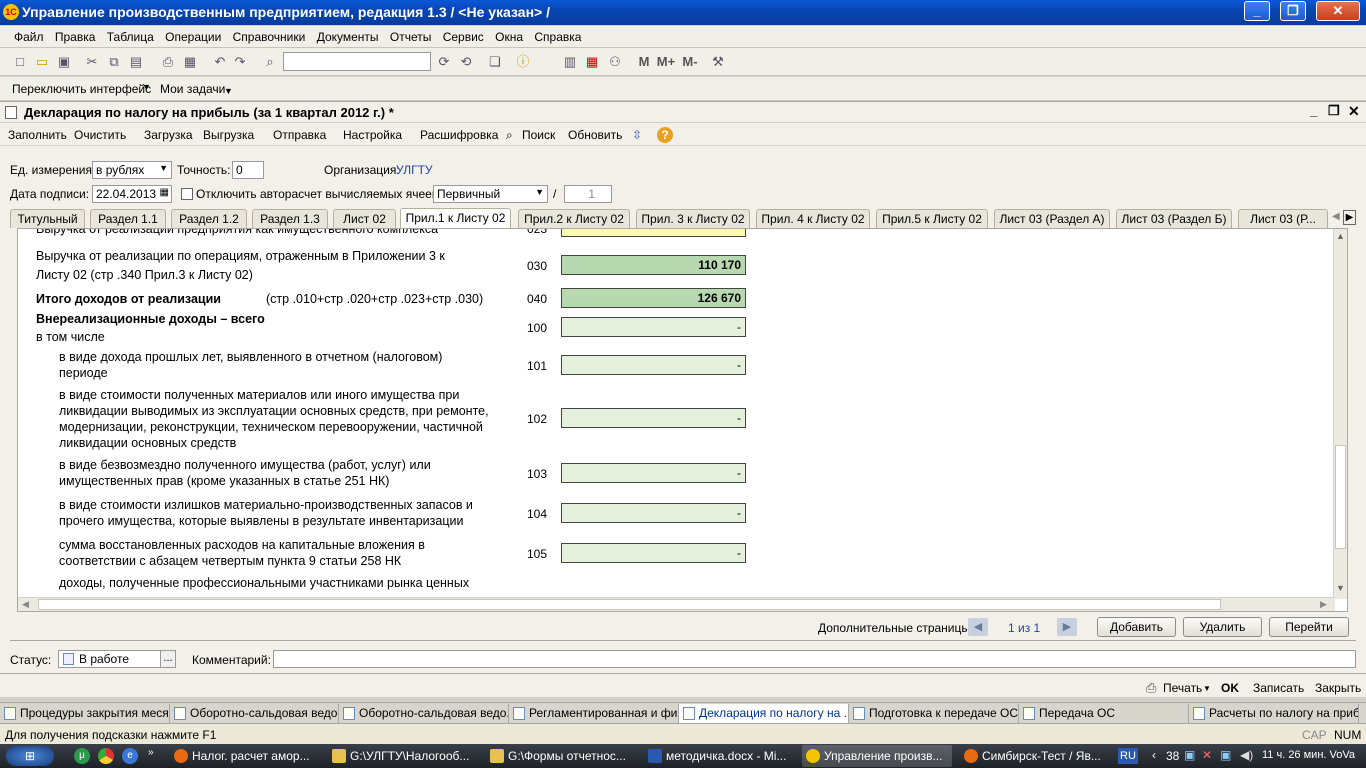  Describe the element at coordinates (414, 170) in the screenshot. I see `org-link: УЛГТУ` at that location.